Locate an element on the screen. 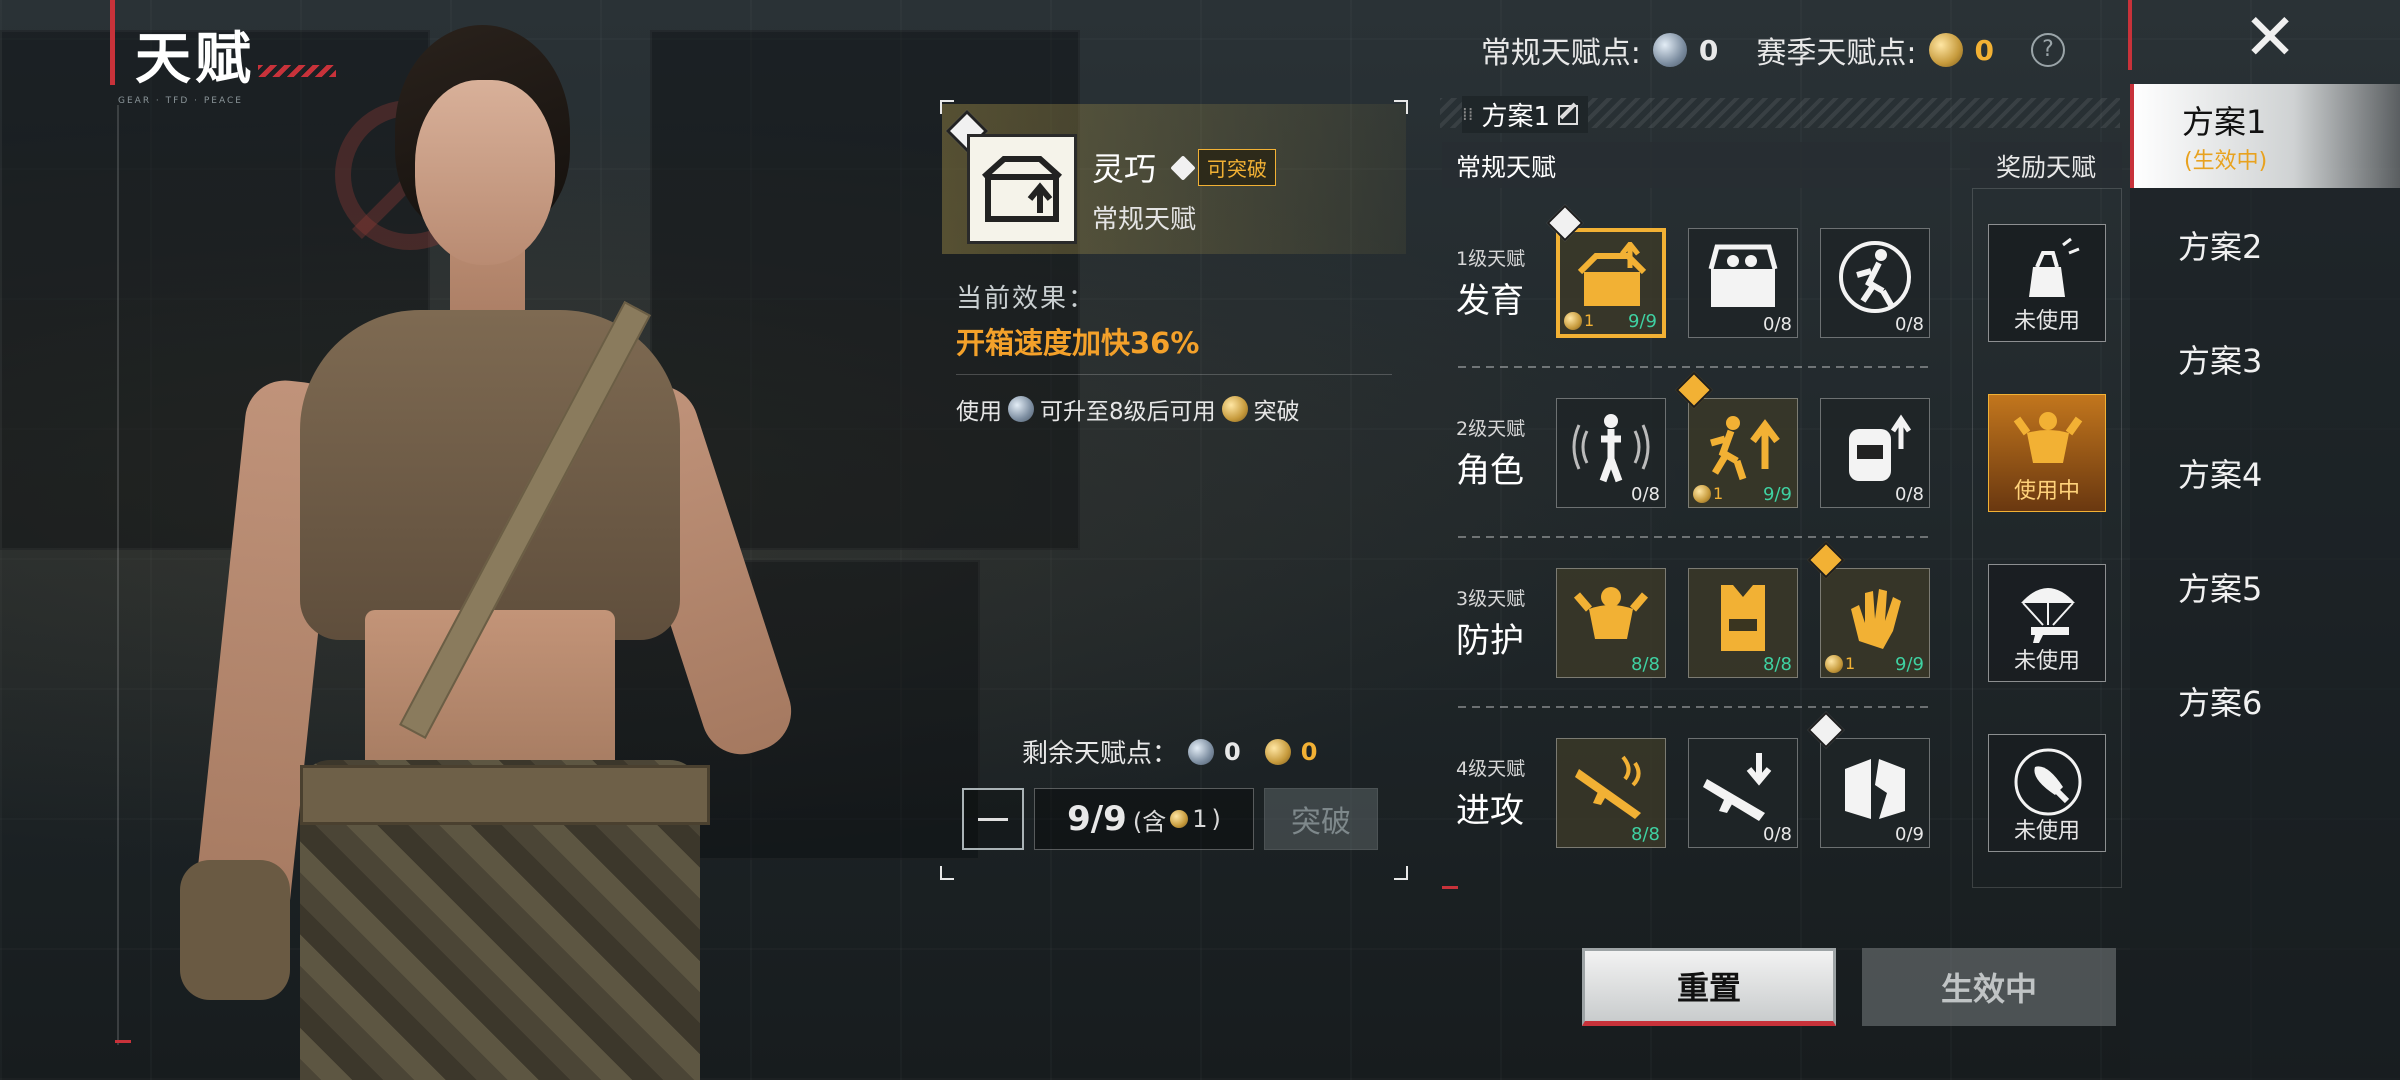  hand-drop-icon is located at coordinates (2054, 267).